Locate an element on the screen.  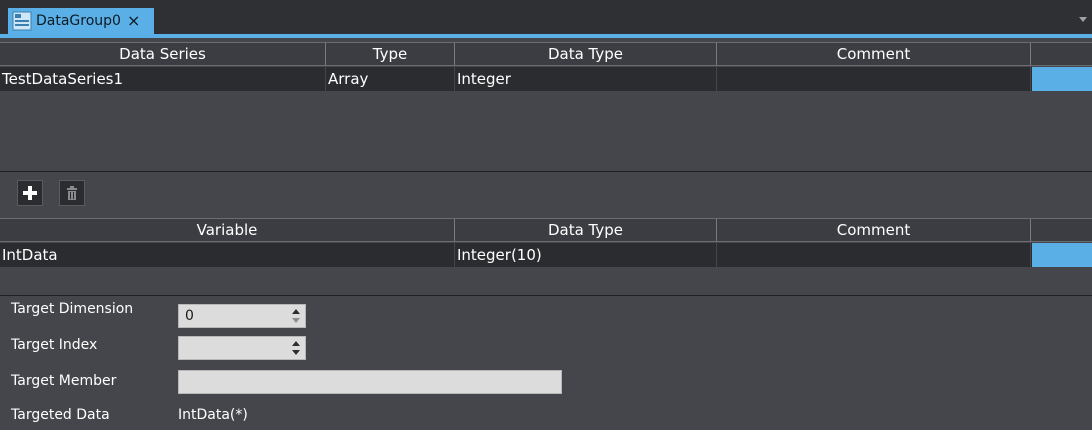
cell-type: Array is located at coordinates (390, 79).